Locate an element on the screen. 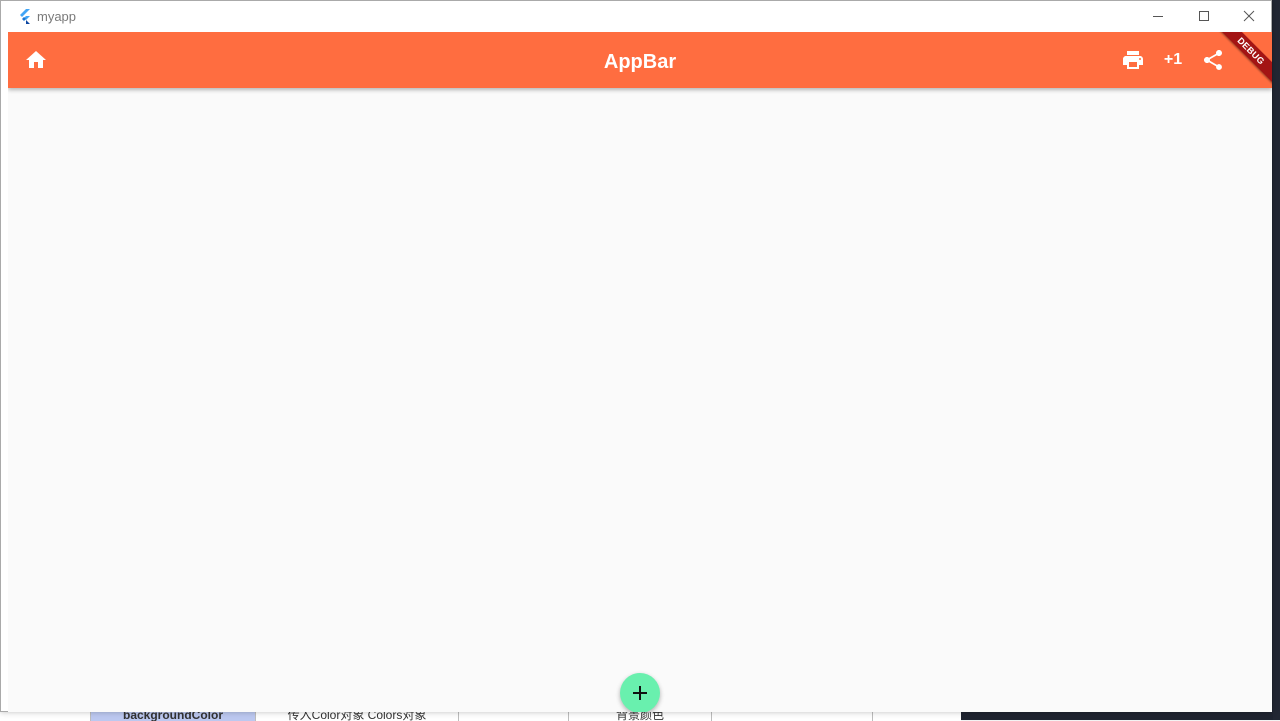 Image resolution: width=1280 pixels, height=721 pixels. close-button is located at coordinates (1249, 16).